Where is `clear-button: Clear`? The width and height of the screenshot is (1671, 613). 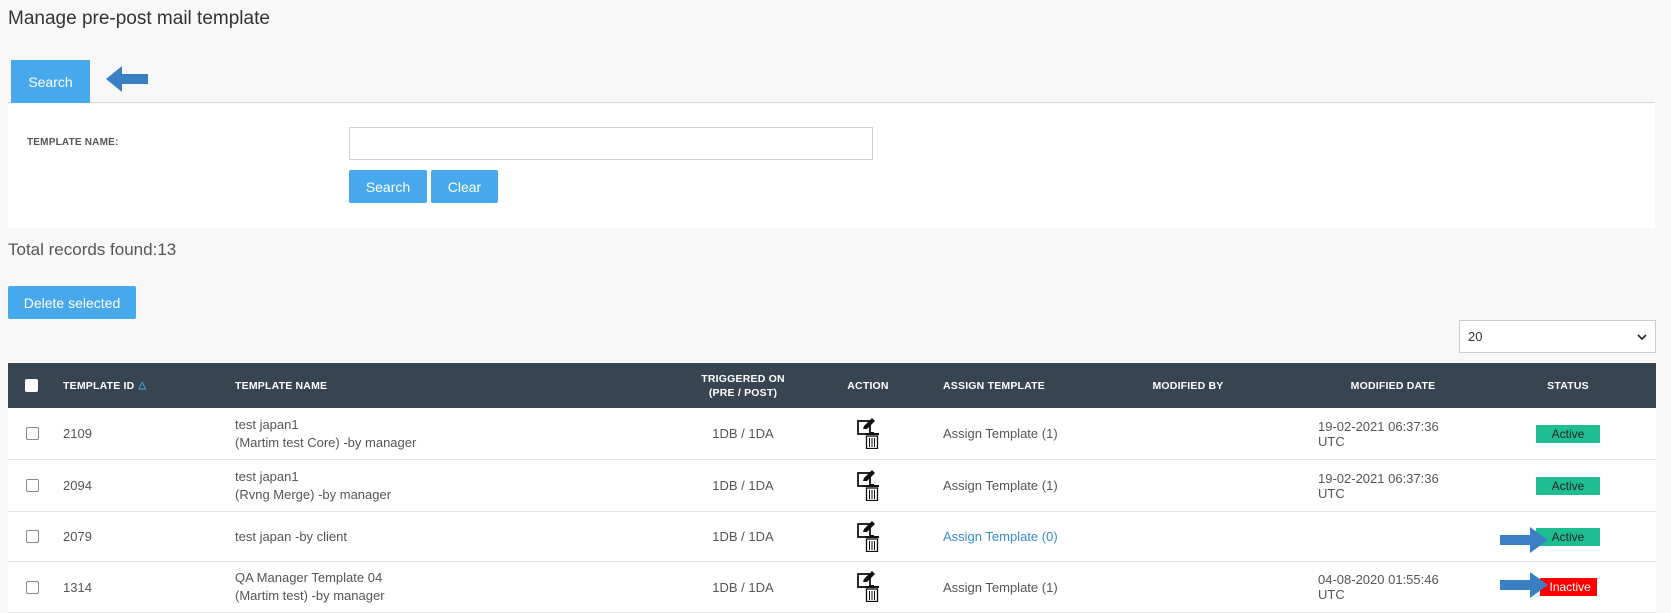 clear-button: Clear is located at coordinates (464, 186).